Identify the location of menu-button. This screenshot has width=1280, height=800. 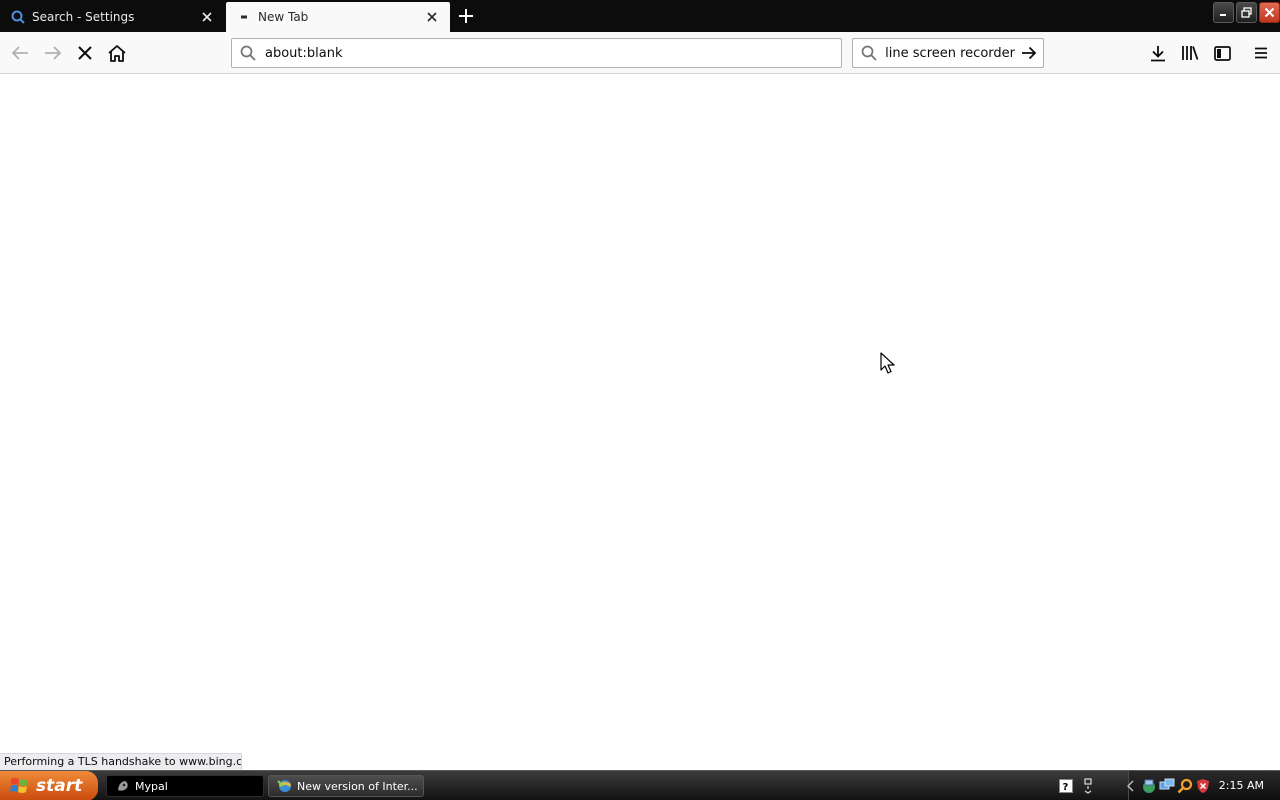
(1261, 53).